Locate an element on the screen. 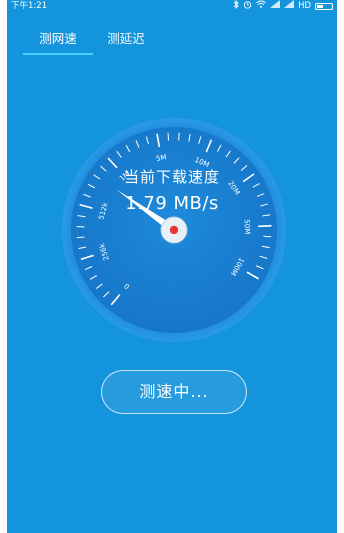 This screenshot has height=533, width=344. status-bar: 下午1:21 HD is located at coordinates (172, 6).